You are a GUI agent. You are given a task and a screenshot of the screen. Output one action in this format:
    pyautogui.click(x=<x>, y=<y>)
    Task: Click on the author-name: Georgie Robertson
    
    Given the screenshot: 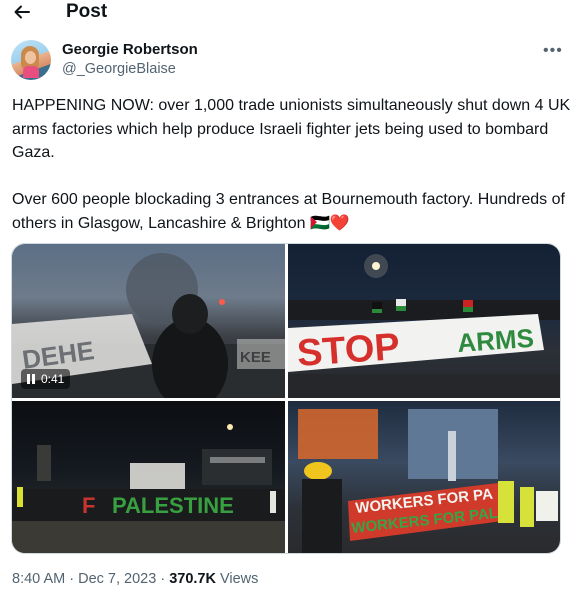 What is the action you would take?
    pyautogui.click(x=130, y=49)
    